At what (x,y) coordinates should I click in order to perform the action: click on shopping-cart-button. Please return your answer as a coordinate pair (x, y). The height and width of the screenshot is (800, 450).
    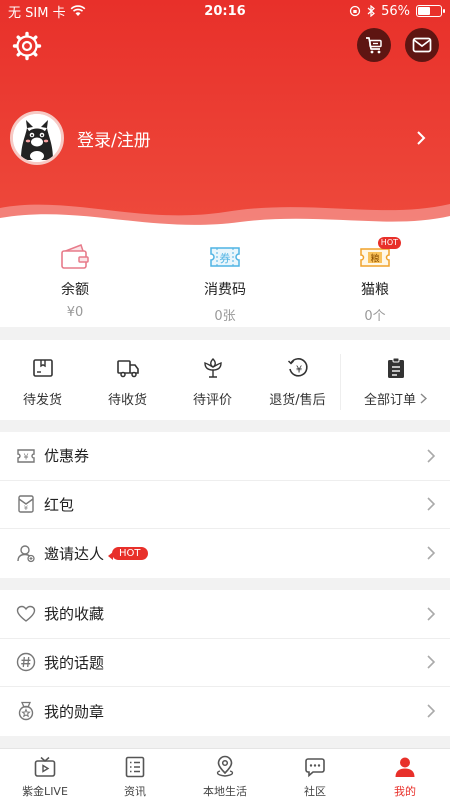
    Looking at the image, I should click on (374, 45).